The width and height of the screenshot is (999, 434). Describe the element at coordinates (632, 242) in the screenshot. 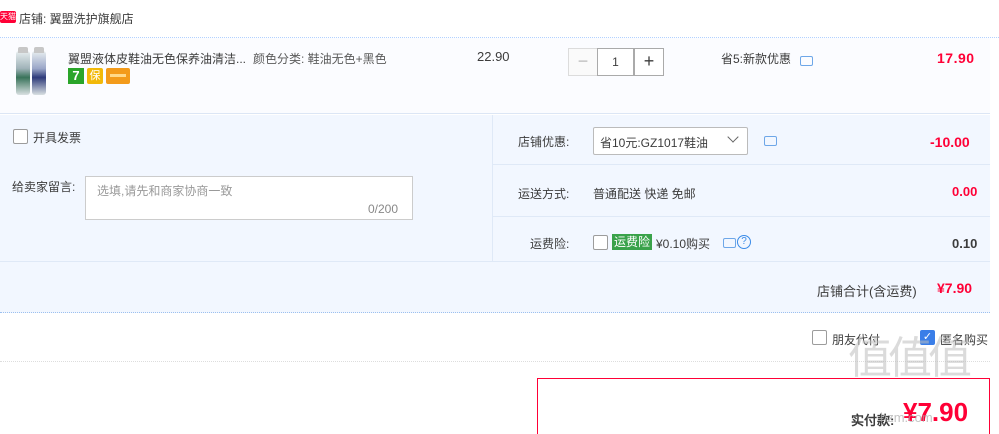

I see `shipping-insurance-tag: 运费险` at that location.